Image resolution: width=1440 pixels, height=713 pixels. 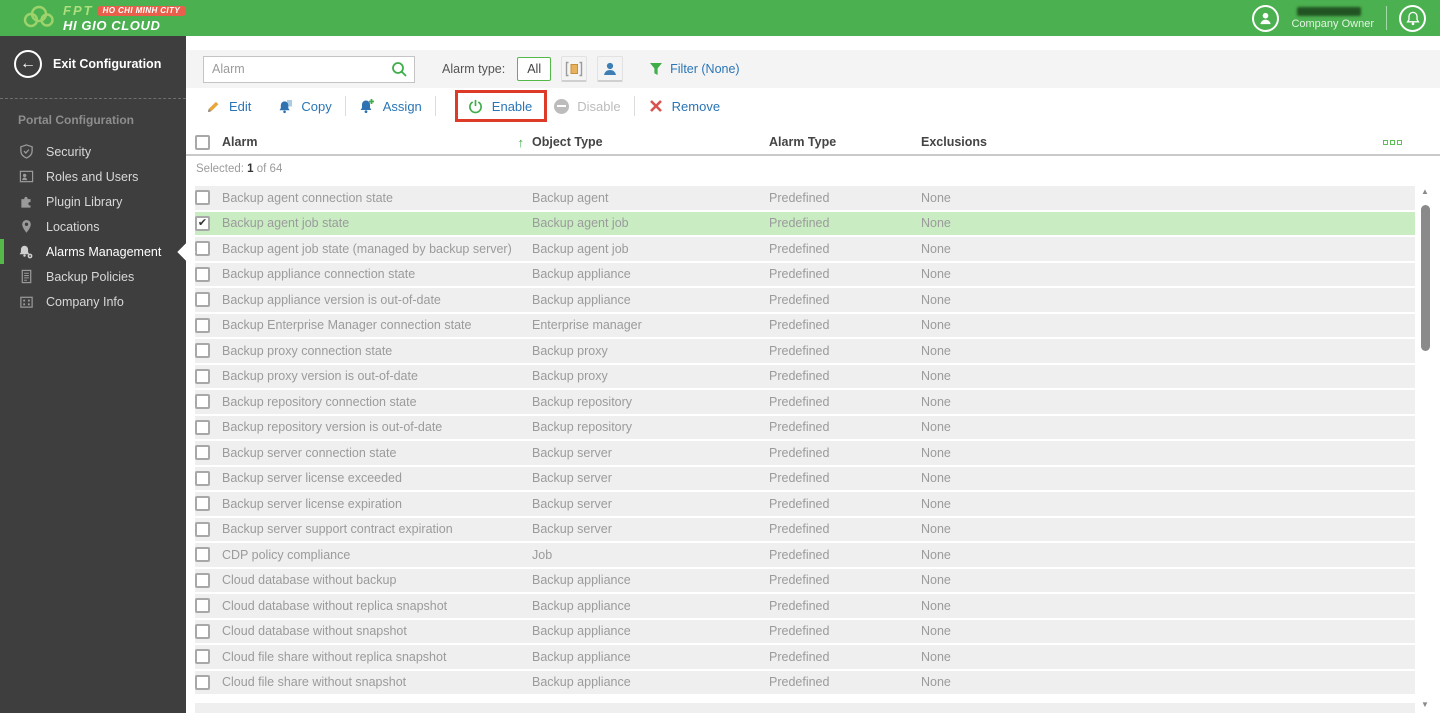 What do you see at coordinates (93, 301) in the screenshot?
I see `sidebar-item-company-info: Company Info` at bounding box center [93, 301].